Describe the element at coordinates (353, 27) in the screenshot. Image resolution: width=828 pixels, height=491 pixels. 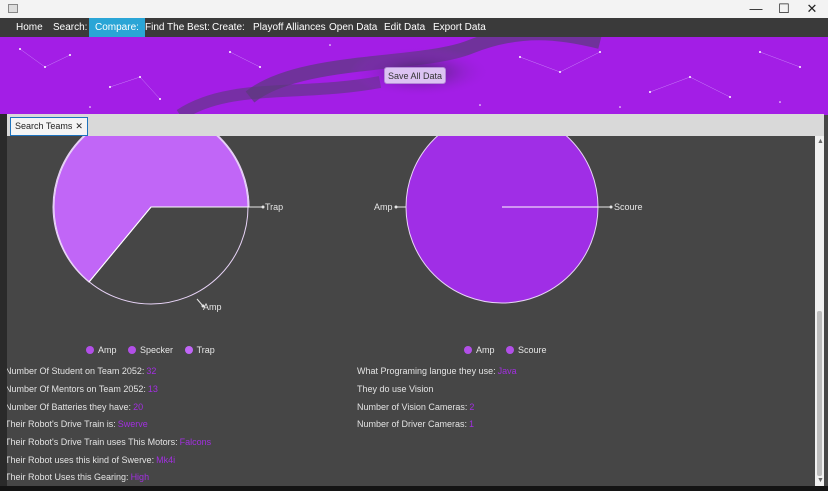
I see `menu-open-data: Open Data` at that location.